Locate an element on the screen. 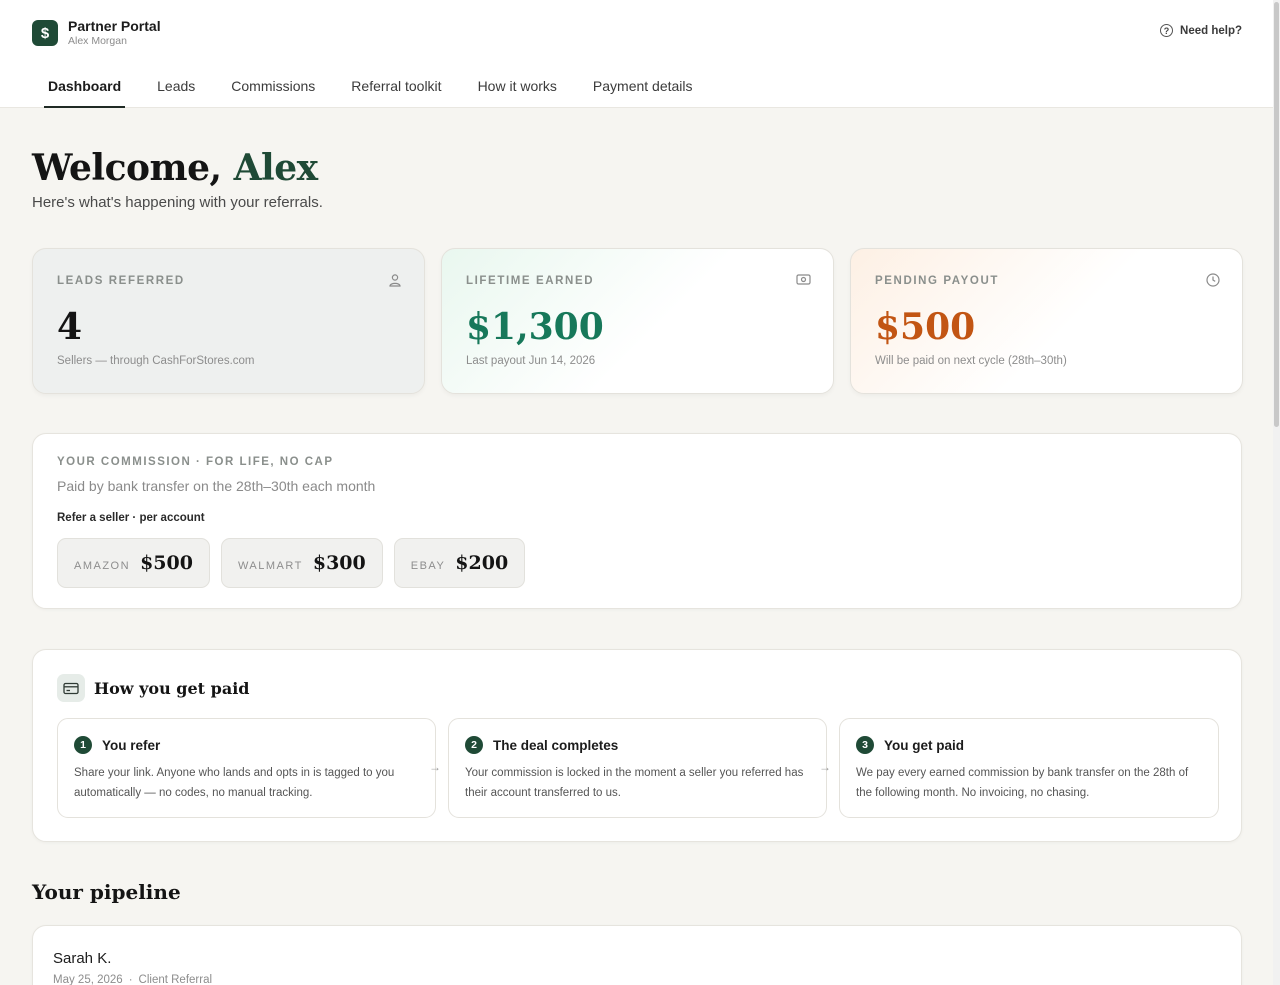 The height and width of the screenshot is (985, 1280). tab-leads: Leads is located at coordinates (176, 89).